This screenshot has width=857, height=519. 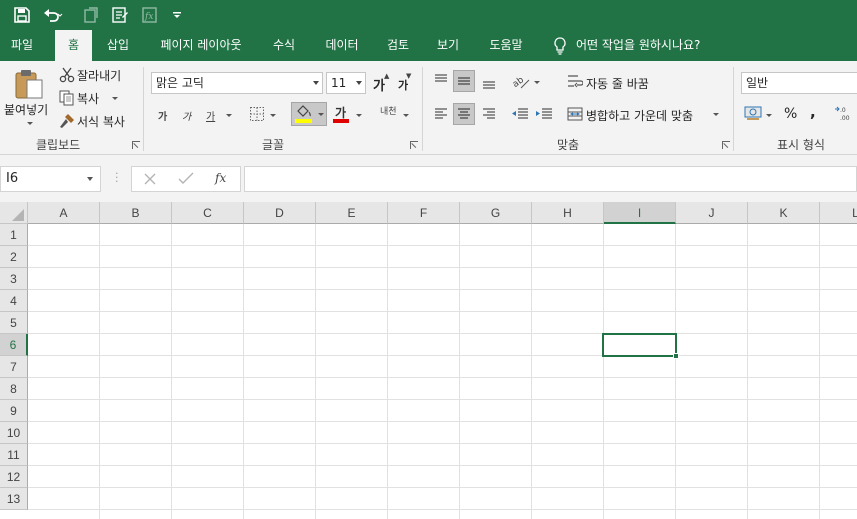 What do you see at coordinates (50, 179) in the screenshot?
I see `name-box: I6` at bounding box center [50, 179].